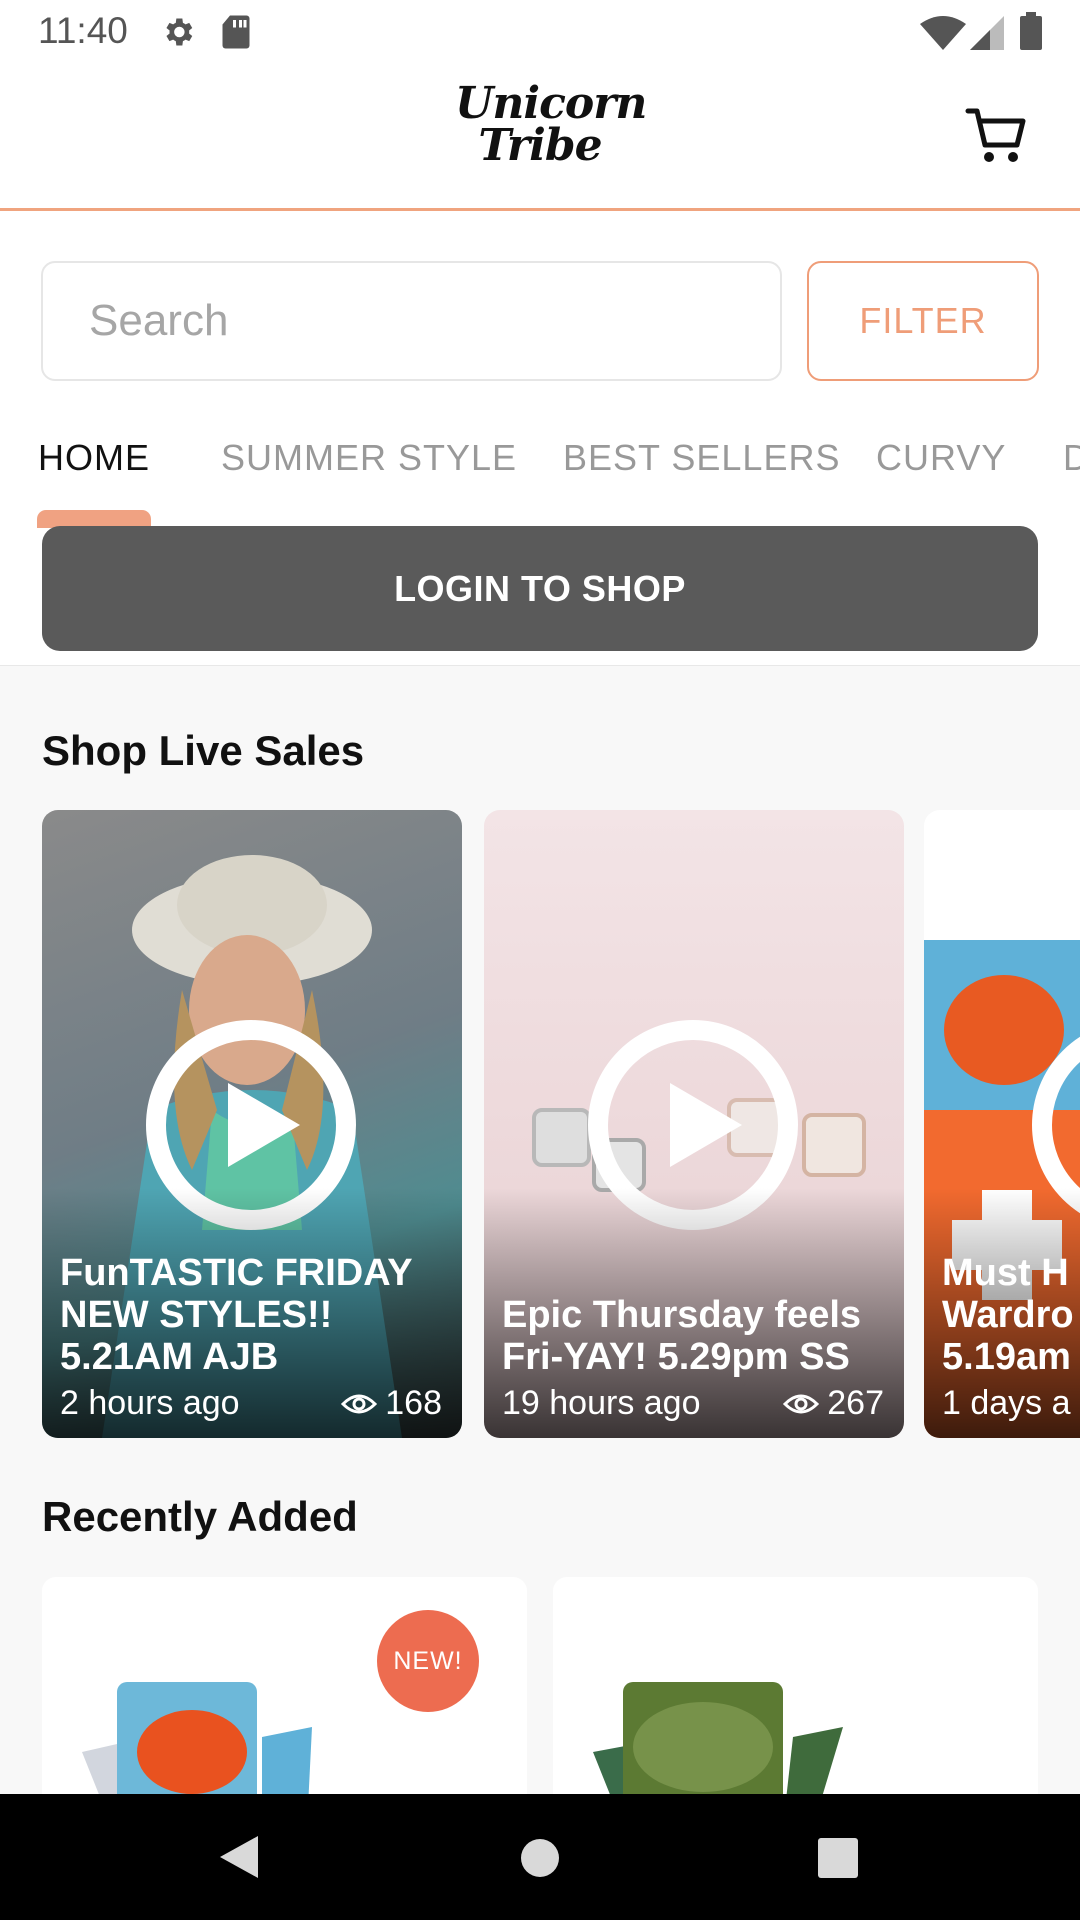 Image resolution: width=1080 pixels, height=1920 pixels. I want to click on live-sale-title: FunTASTIC FRIDAY NEW STYLES!! 5.21AM AJB, so click(236, 1315).